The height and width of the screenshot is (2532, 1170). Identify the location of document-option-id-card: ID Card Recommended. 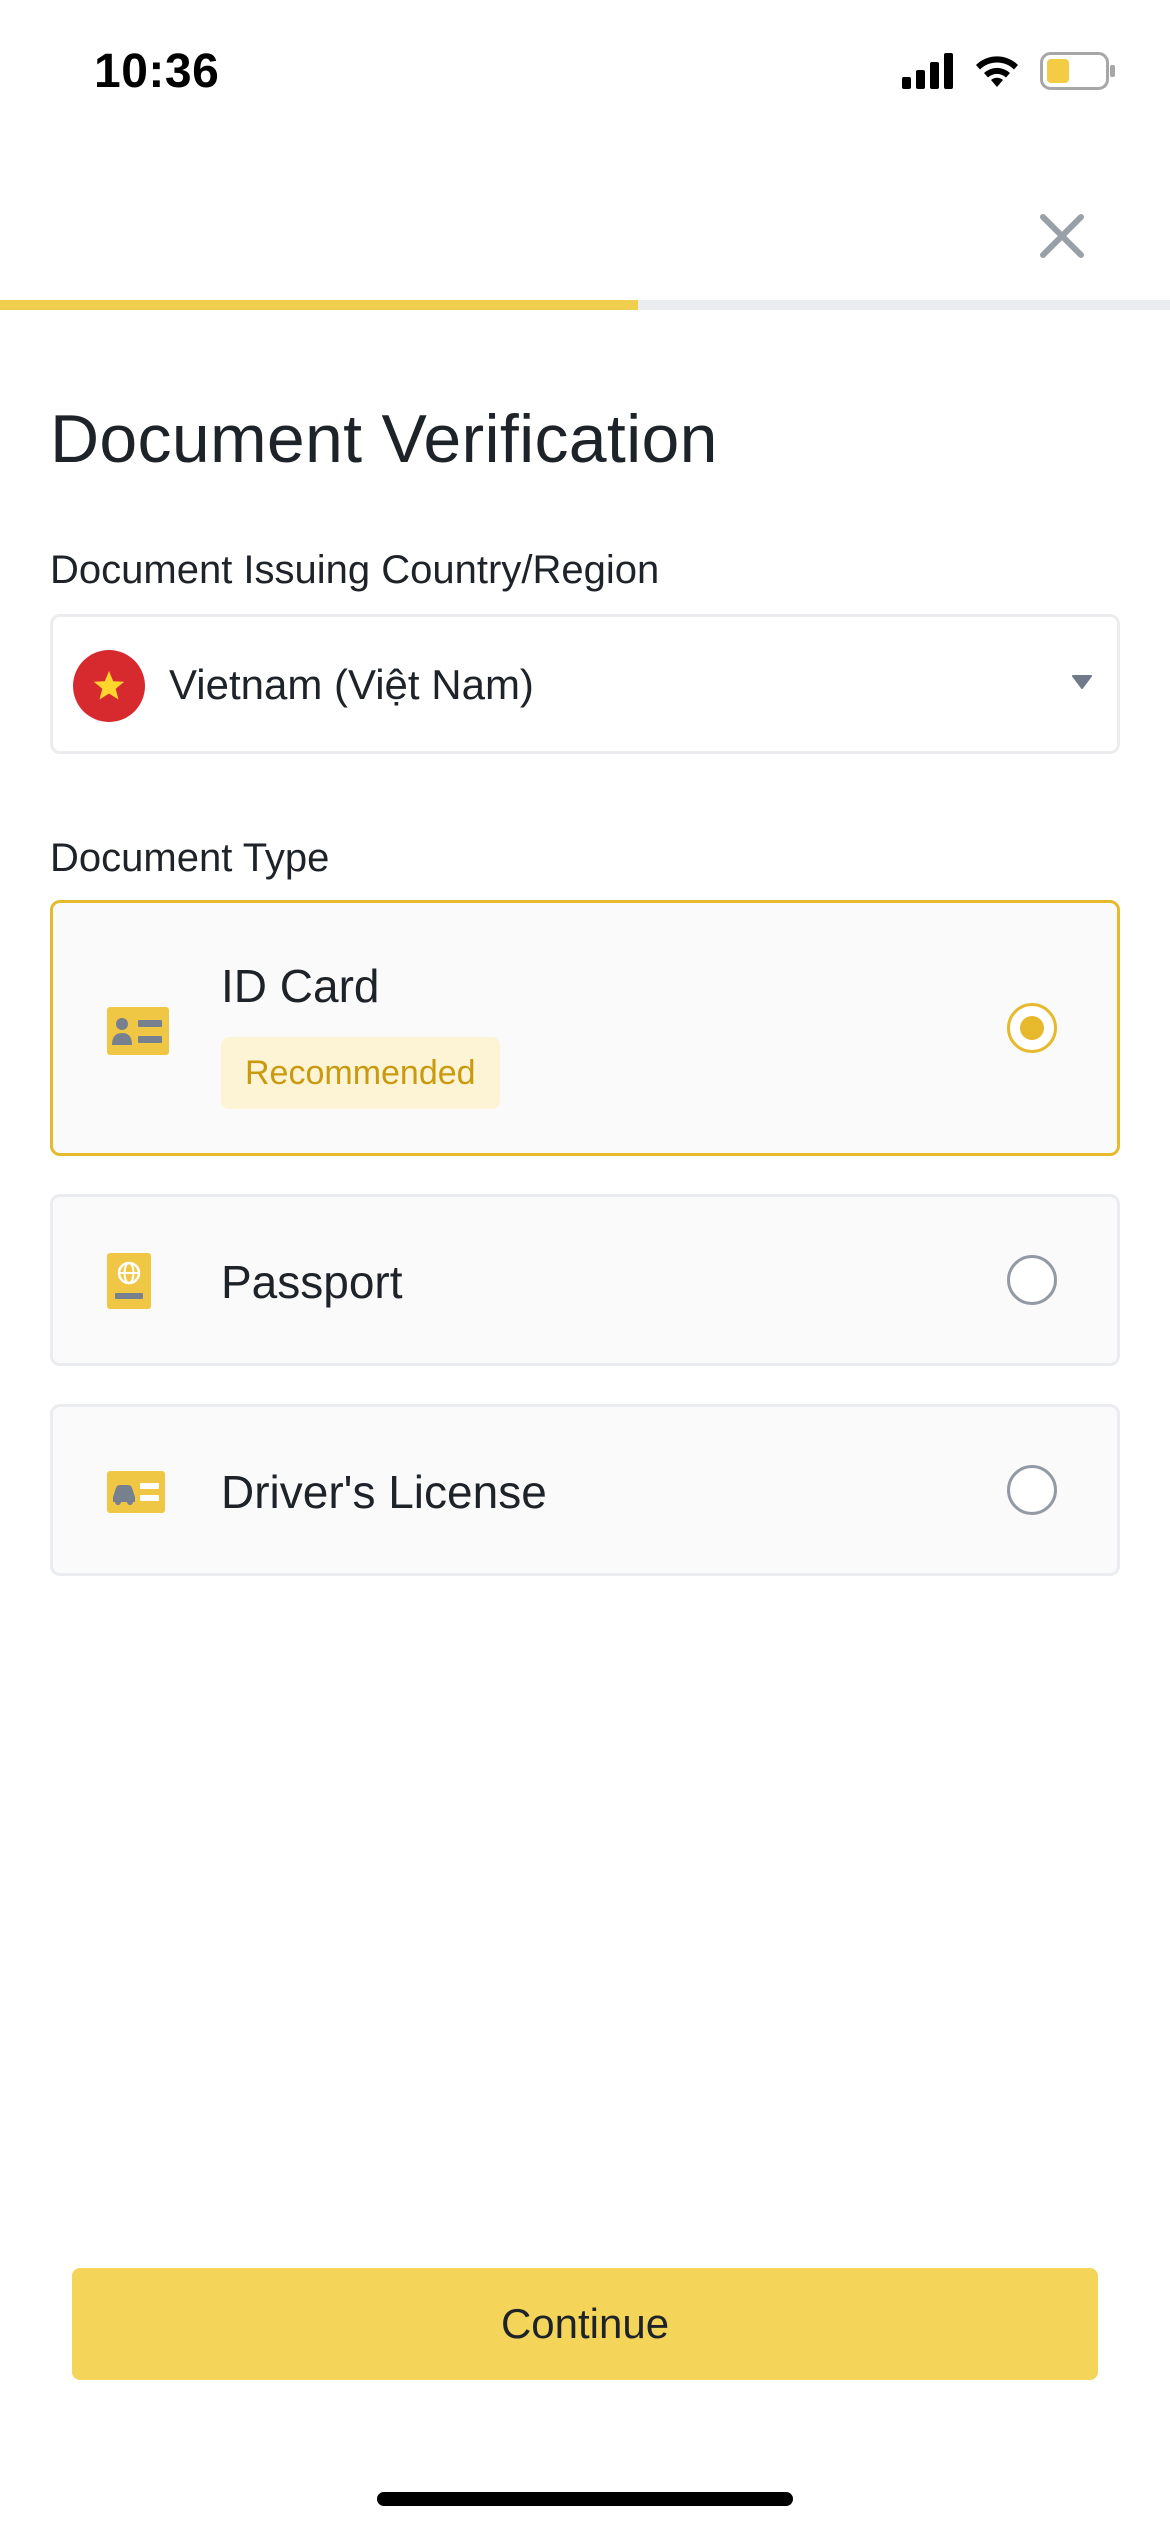
(585, 1028).